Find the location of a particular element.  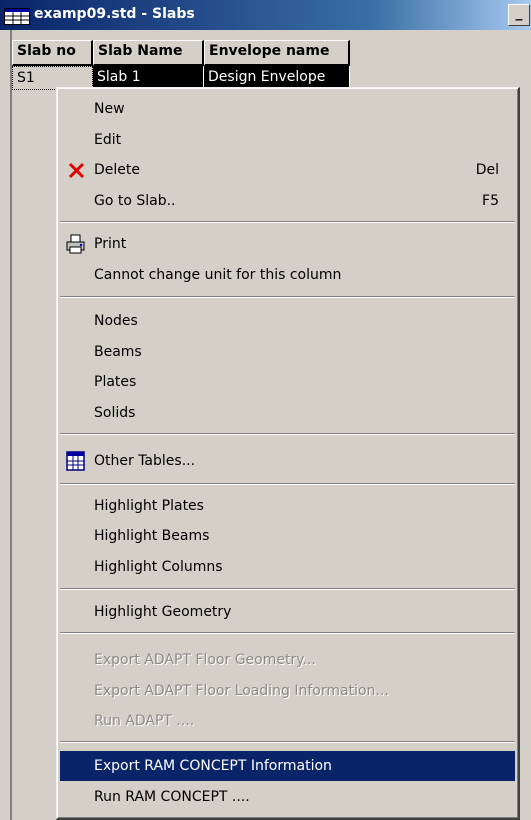

menu-item-go-to-slab: Go to Slab.. F5 is located at coordinates (287, 201).